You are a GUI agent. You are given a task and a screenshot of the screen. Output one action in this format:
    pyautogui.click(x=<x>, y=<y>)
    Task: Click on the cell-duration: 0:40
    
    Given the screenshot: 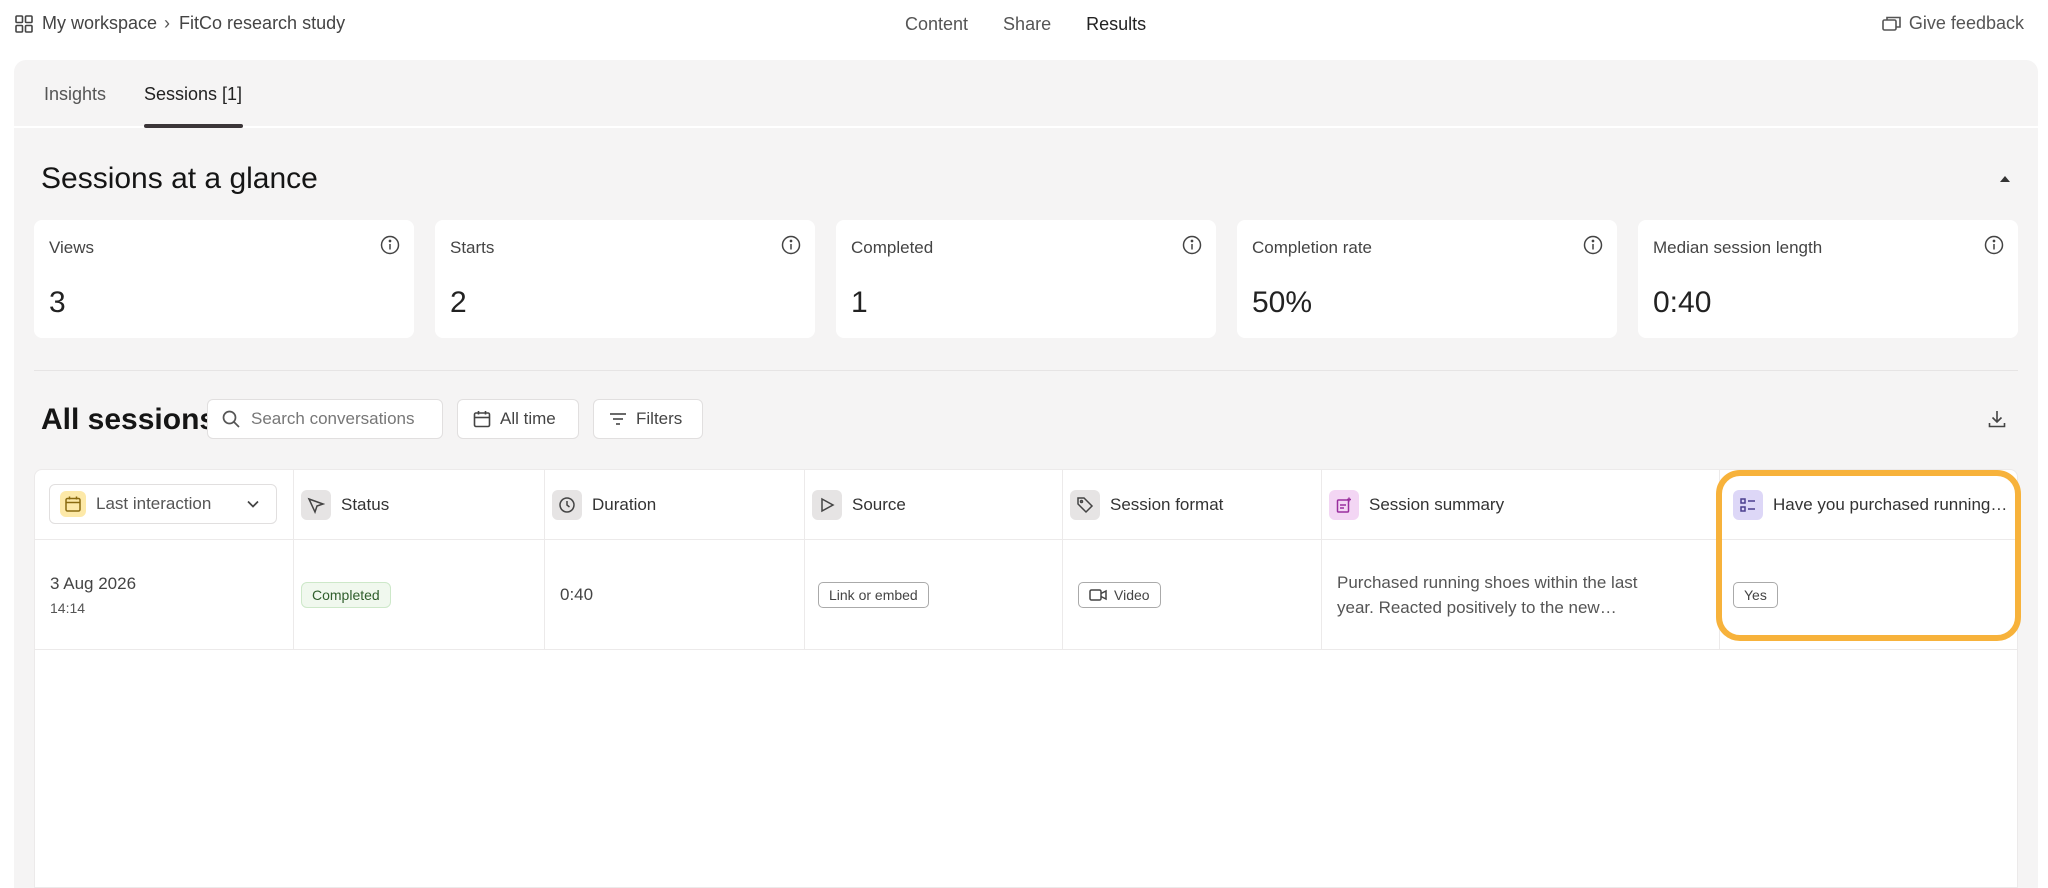 What is the action you would take?
    pyautogui.click(x=675, y=594)
    